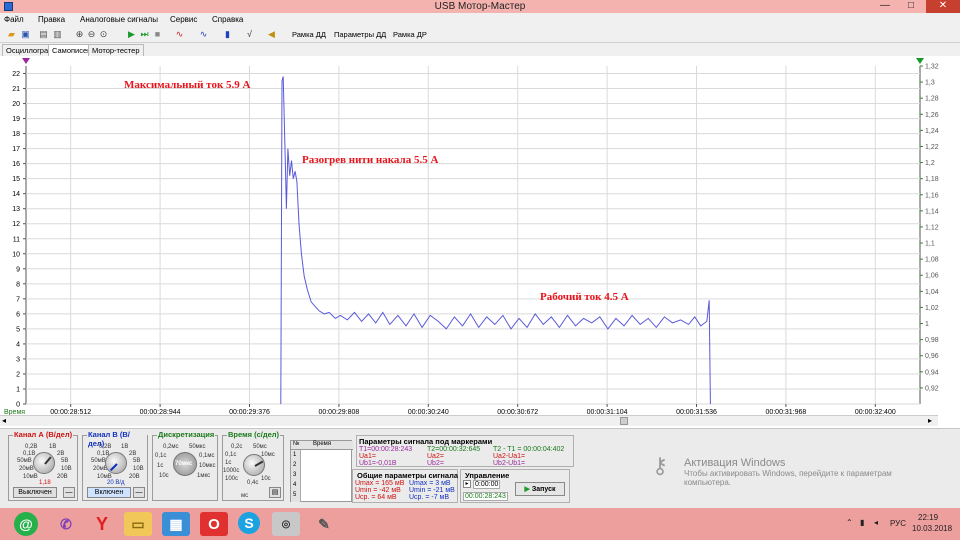 This screenshot has height=540, width=960. What do you see at coordinates (16, 194) in the screenshot?
I see `left-tick-label: 14` at bounding box center [16, 194].